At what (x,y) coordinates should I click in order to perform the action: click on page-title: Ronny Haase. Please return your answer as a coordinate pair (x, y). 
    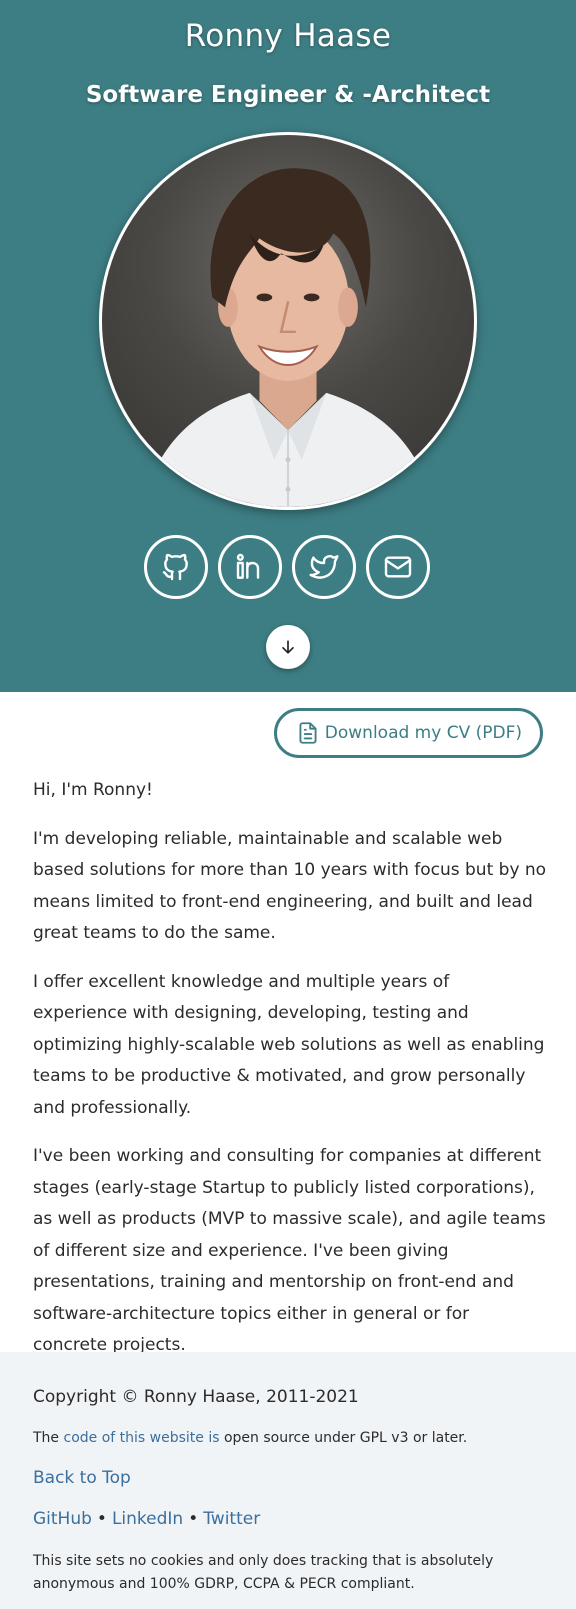
    Looking at the image, I should click on (288, 36).